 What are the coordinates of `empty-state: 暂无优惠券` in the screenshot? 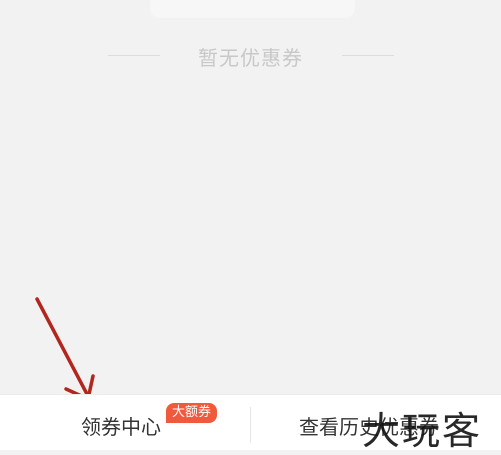 It's located at (250, 56).